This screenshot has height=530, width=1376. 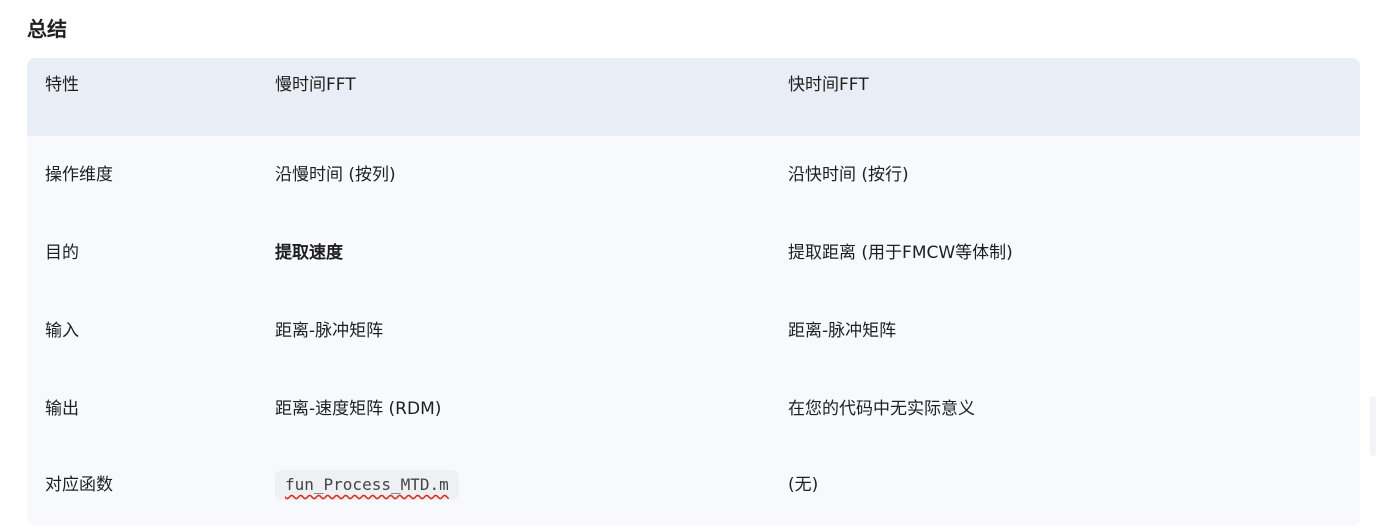 What do you see at coordinates (848, 175) in the screenshot?
I see `cell-fast: 沿快时间 (按行)` at bounding box center [848, 175].